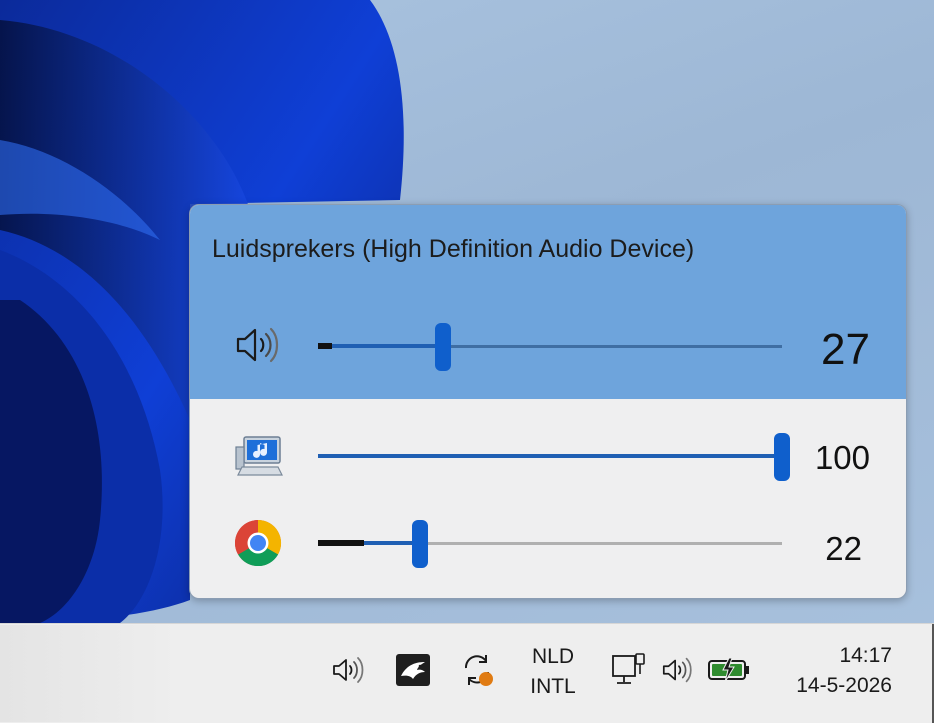  I want to click on app-volume-row-system-sounds: 100, so click(548, 457).